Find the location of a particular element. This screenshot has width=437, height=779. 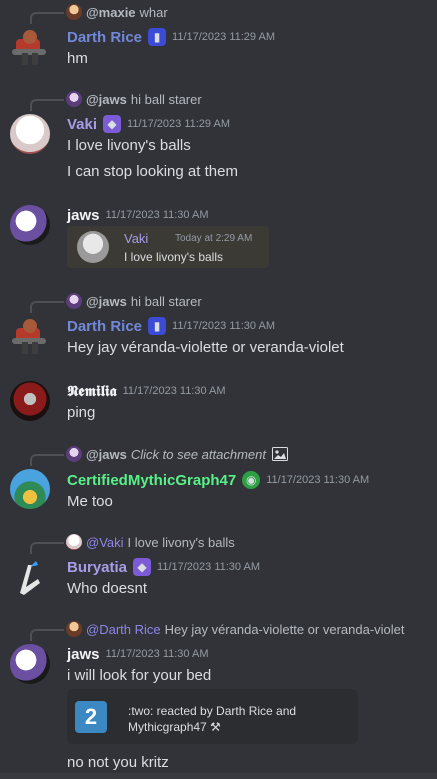

message-text: ping is located at coordinates (81, 412).